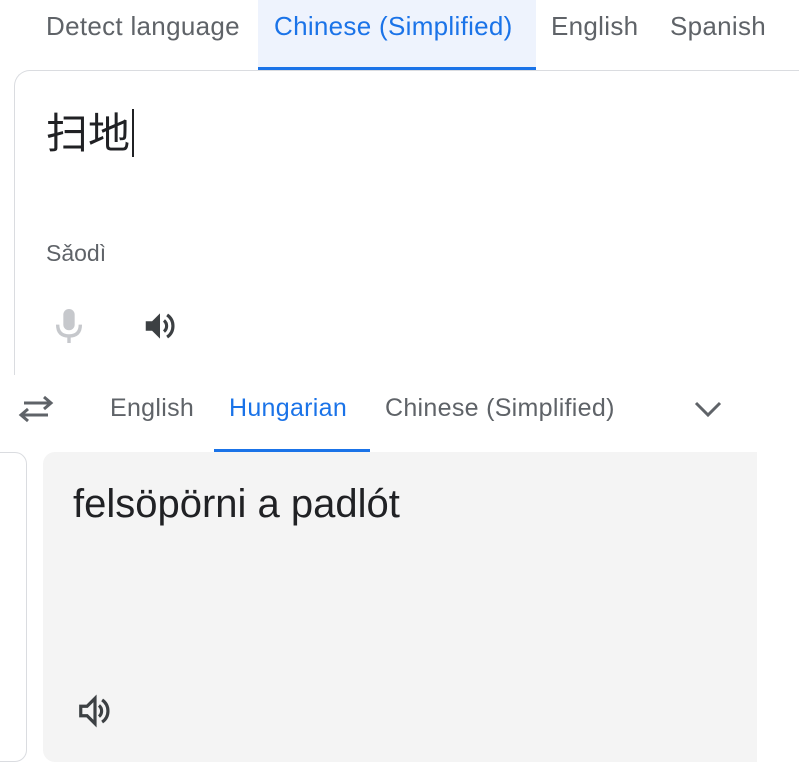  Describe the element at coordinates (88, 133) in the screenshot. I see `source-text: 扫地` at that location.